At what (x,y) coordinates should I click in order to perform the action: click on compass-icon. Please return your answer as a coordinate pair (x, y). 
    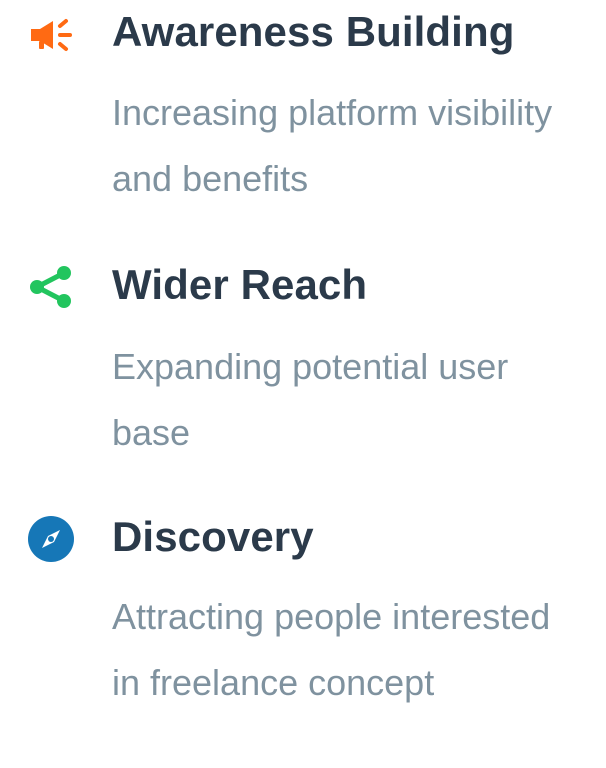
    Looking at the image, I should click on (51, 539).